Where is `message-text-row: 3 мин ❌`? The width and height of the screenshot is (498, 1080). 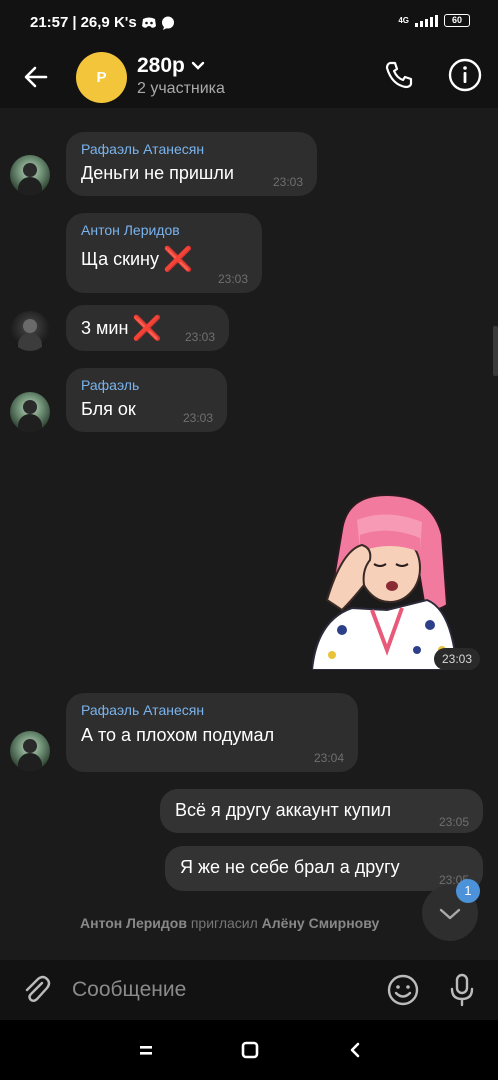 message-text-row: 3 мин ❌ is located at coordinates (121, 328).